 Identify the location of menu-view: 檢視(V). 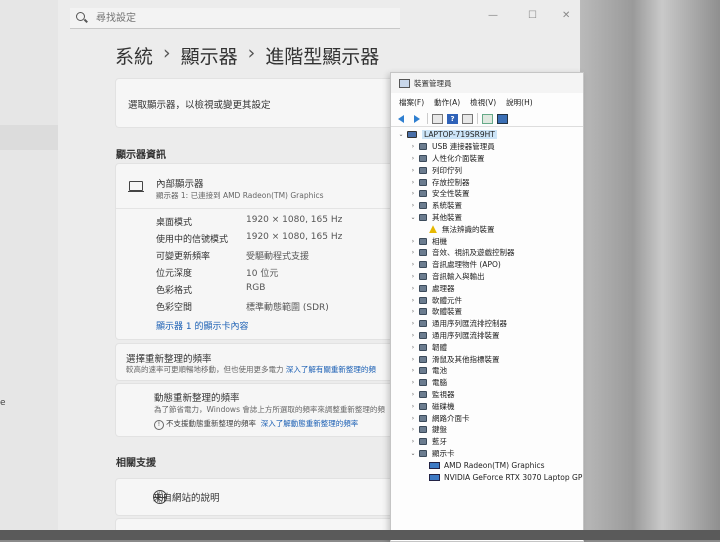
(483, 102).